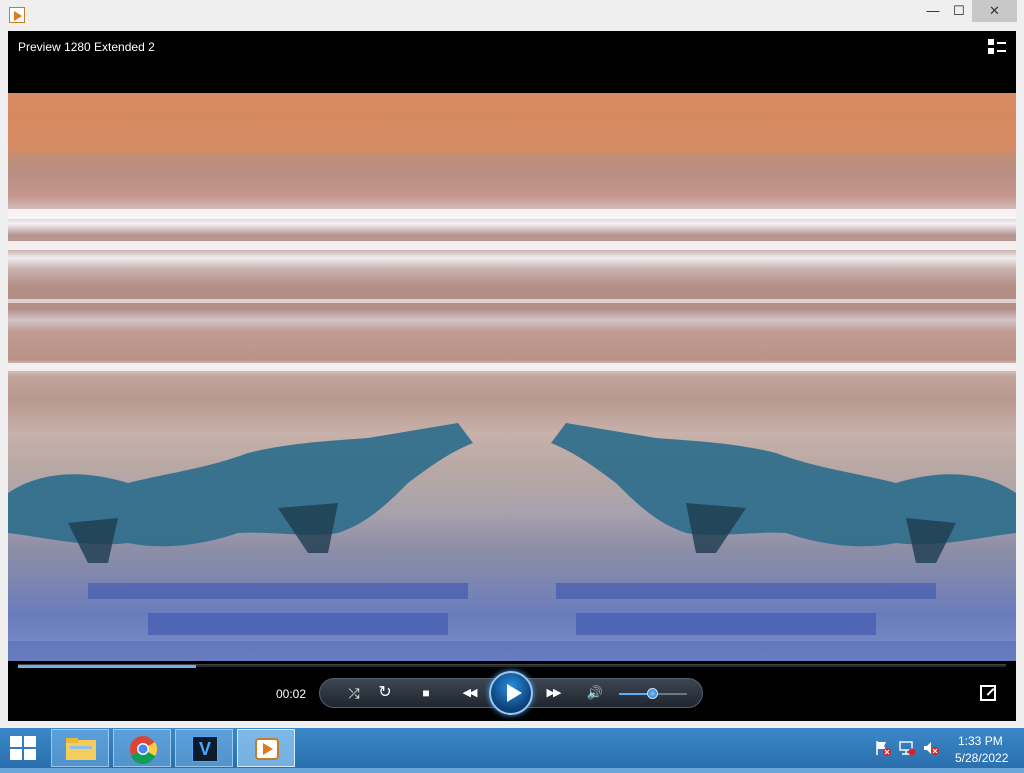 The height and width of the screenshot is (773, 1024). I want to click on minimize-button: —, so click(933, 11).